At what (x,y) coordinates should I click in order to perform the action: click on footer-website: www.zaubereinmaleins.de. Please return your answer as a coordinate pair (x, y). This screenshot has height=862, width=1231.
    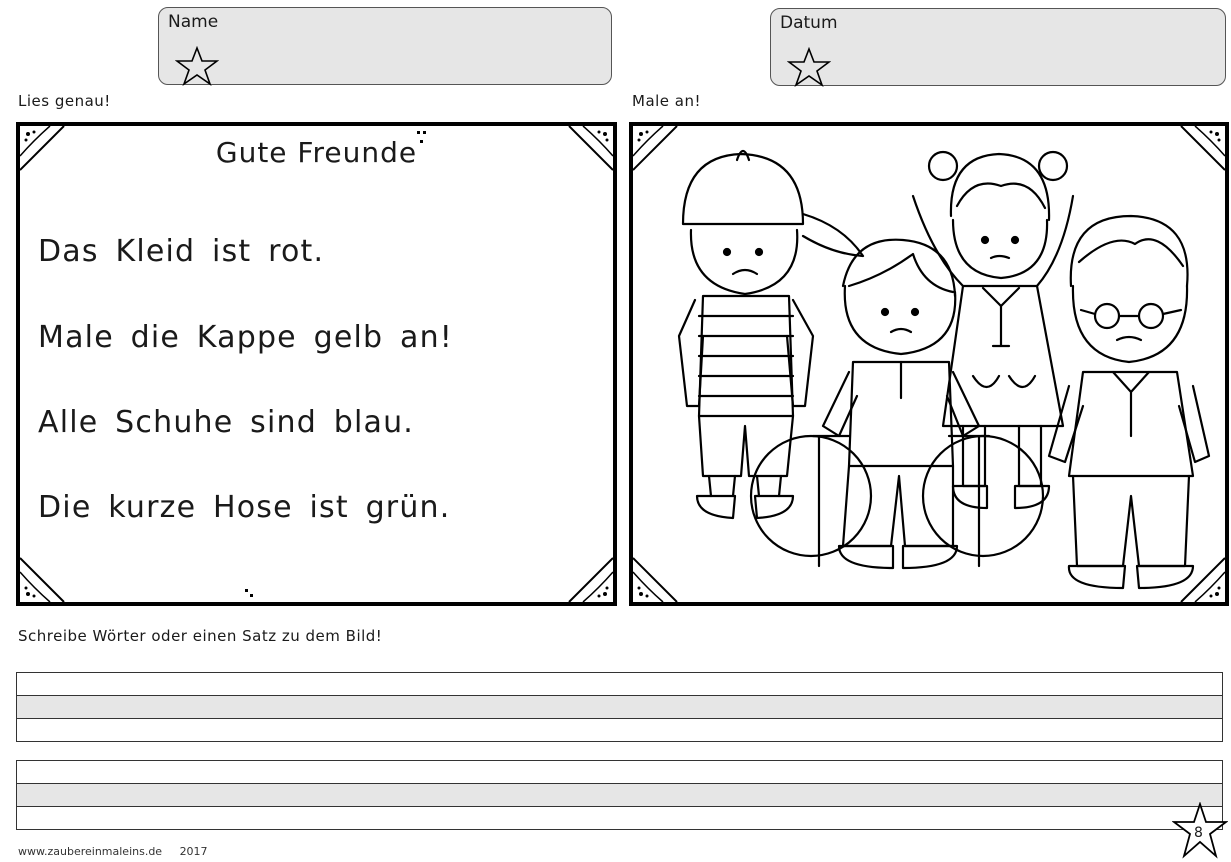
    Looking at the image, I should click on (90, 851).